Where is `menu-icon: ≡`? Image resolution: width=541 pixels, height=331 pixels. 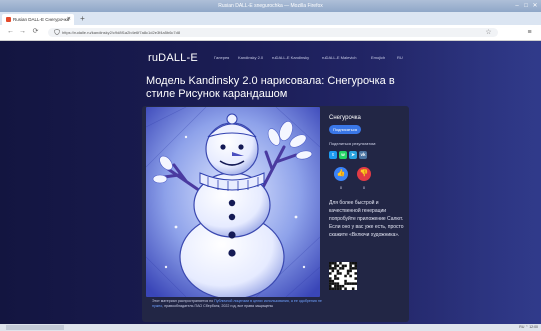 menu-icon: ≡ is located at coordinates (529, 32).